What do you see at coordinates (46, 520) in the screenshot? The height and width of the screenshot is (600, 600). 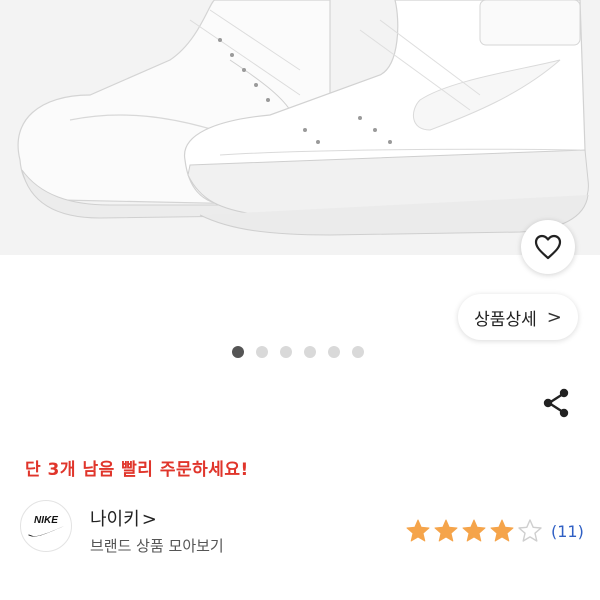 I see `svg-text: NIKE` at bounding box center [46, 520].